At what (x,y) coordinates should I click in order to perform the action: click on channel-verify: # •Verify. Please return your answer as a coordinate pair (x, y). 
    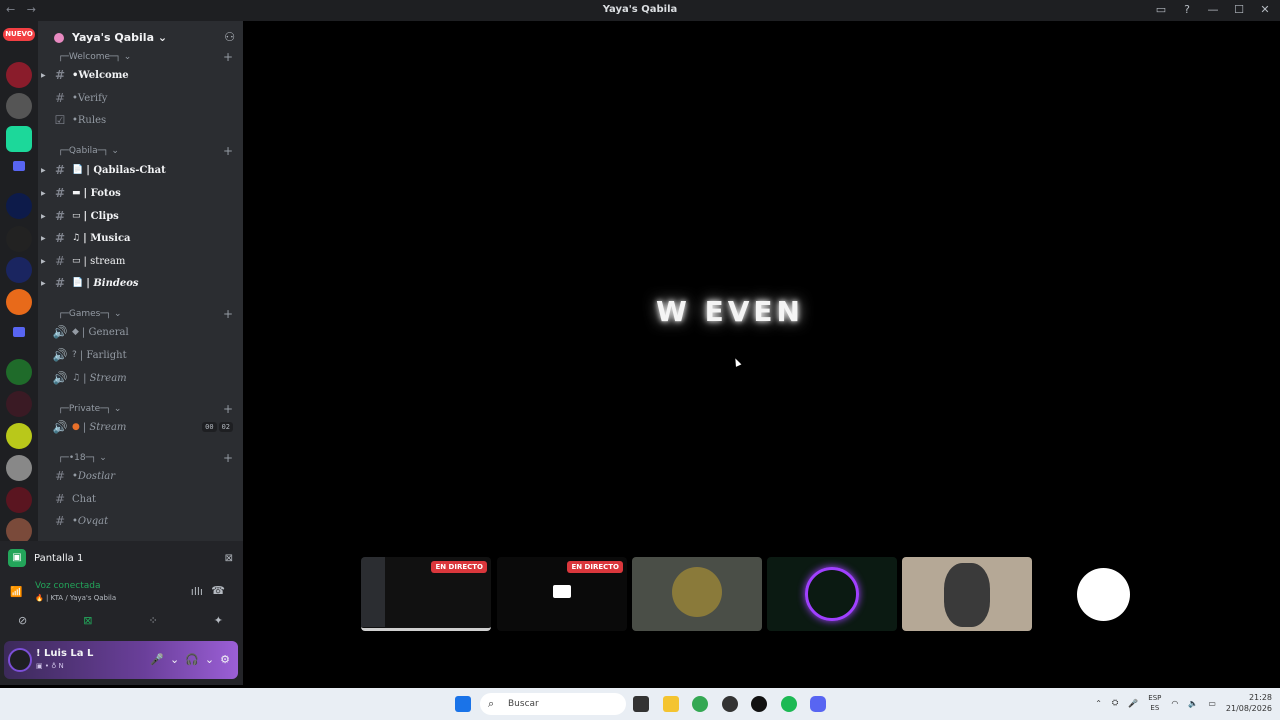
    Looking at the image, I should click on (140, 98).